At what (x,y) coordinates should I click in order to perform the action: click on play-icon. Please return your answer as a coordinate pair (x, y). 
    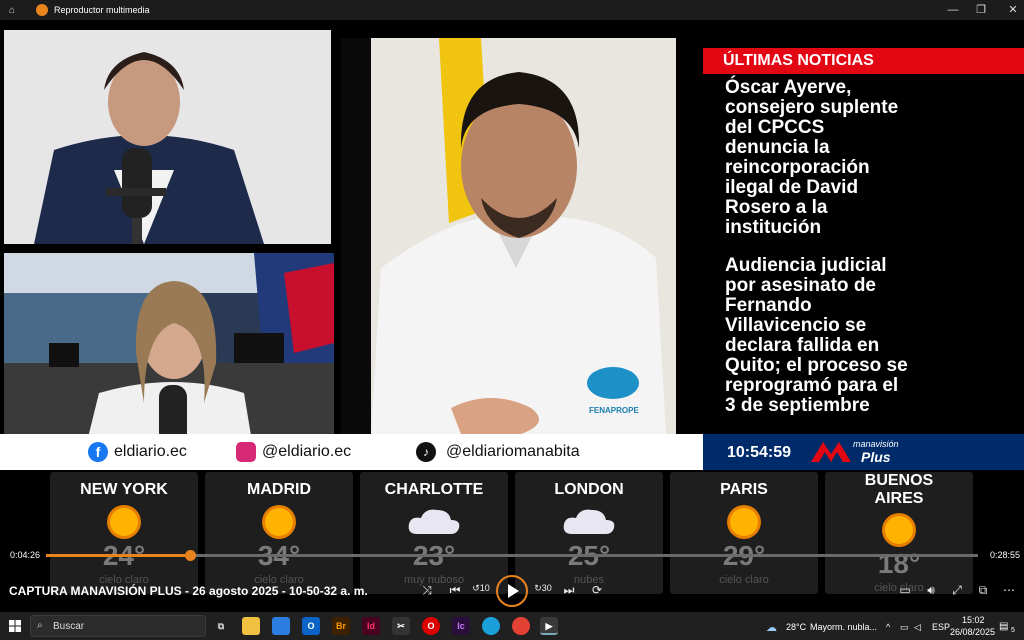
    Looking at the image, I should click on (513, 591).